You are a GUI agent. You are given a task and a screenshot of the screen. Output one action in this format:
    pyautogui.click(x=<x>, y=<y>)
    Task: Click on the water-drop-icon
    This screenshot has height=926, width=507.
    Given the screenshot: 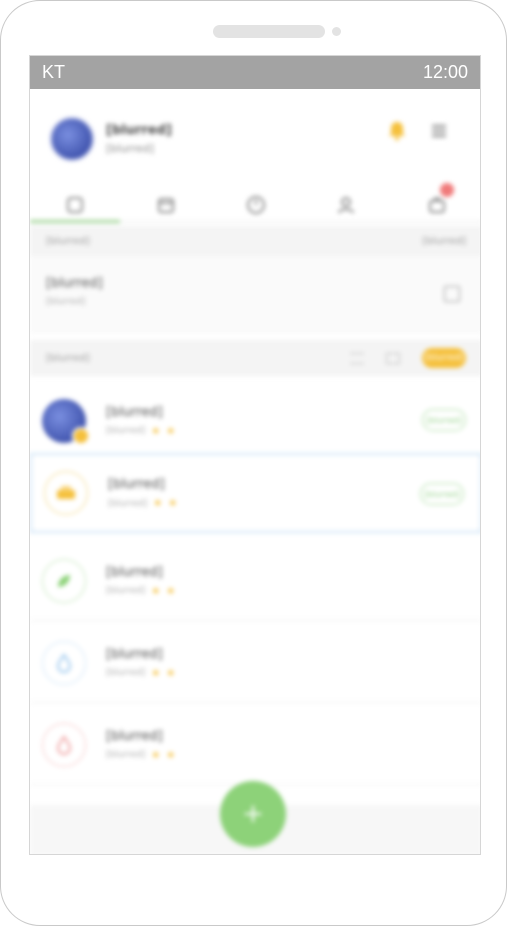 What is the action you would take?
    pyautogui.click(x=64, y=662)
    